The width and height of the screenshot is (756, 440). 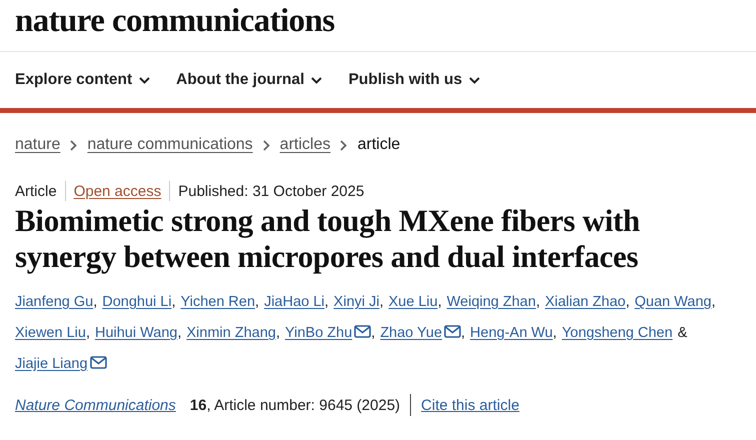 I want to click on article-number: , Article number: 9645 (2025), so click(x=303, y=405).